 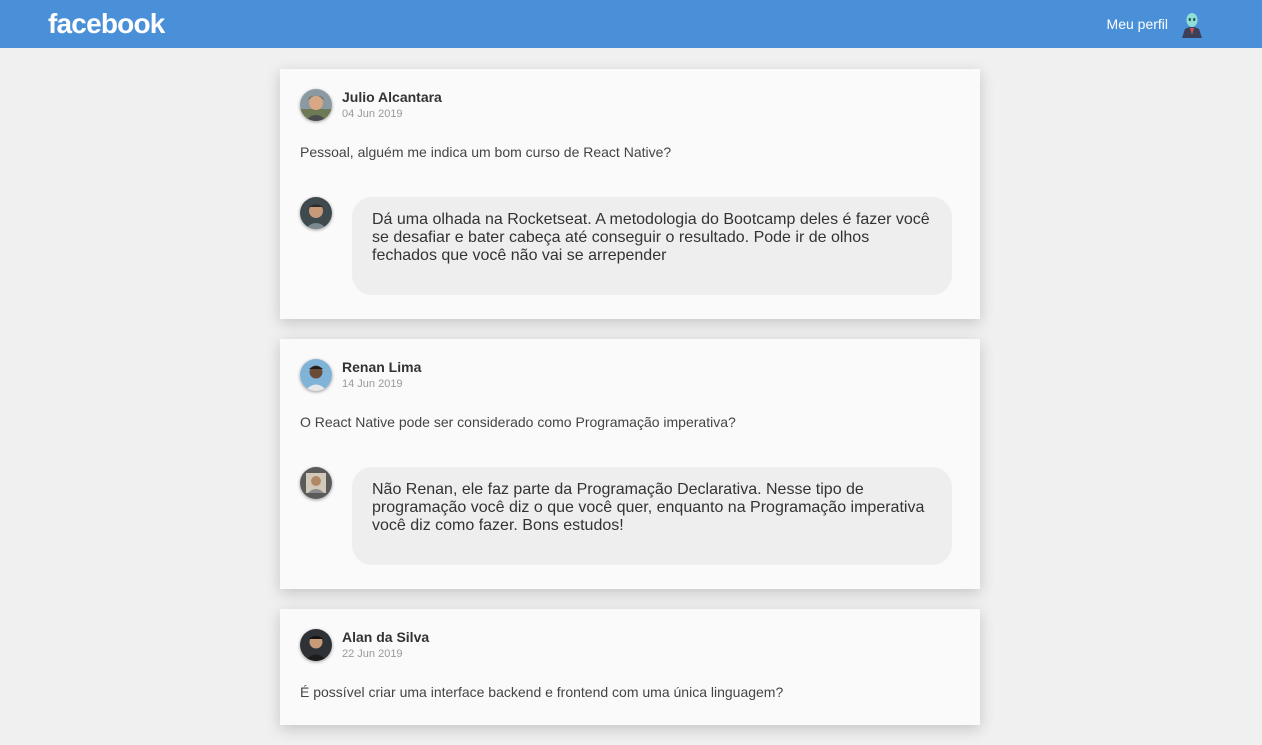 What do you see at coordinates (626, 375) in the screenshot?
I see `post-header: Renan Lima 14 Jun 2019` at bounding box center [626, 375].